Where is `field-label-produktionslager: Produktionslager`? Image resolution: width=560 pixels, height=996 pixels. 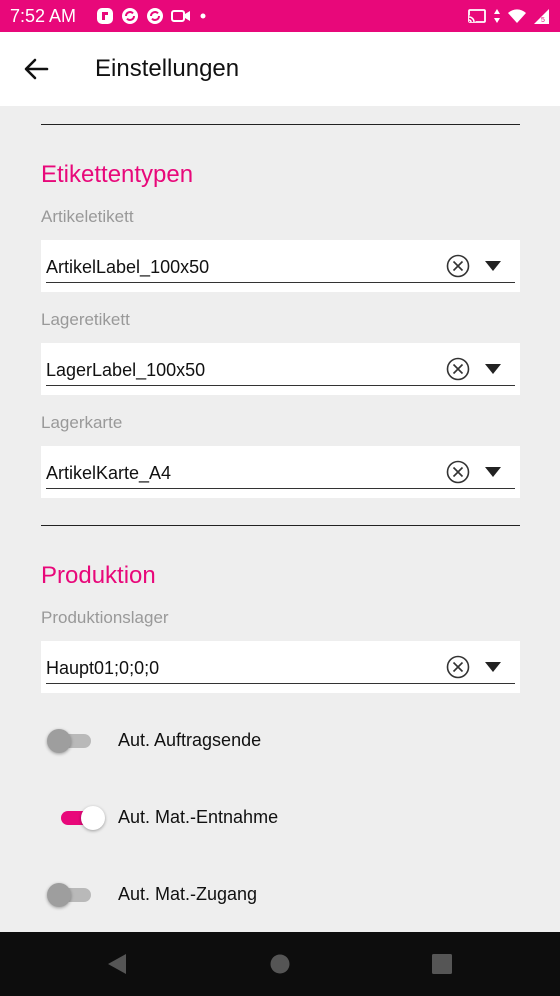
field-label-produktionslager: Produktionslager is located at coordinates (105, 617).